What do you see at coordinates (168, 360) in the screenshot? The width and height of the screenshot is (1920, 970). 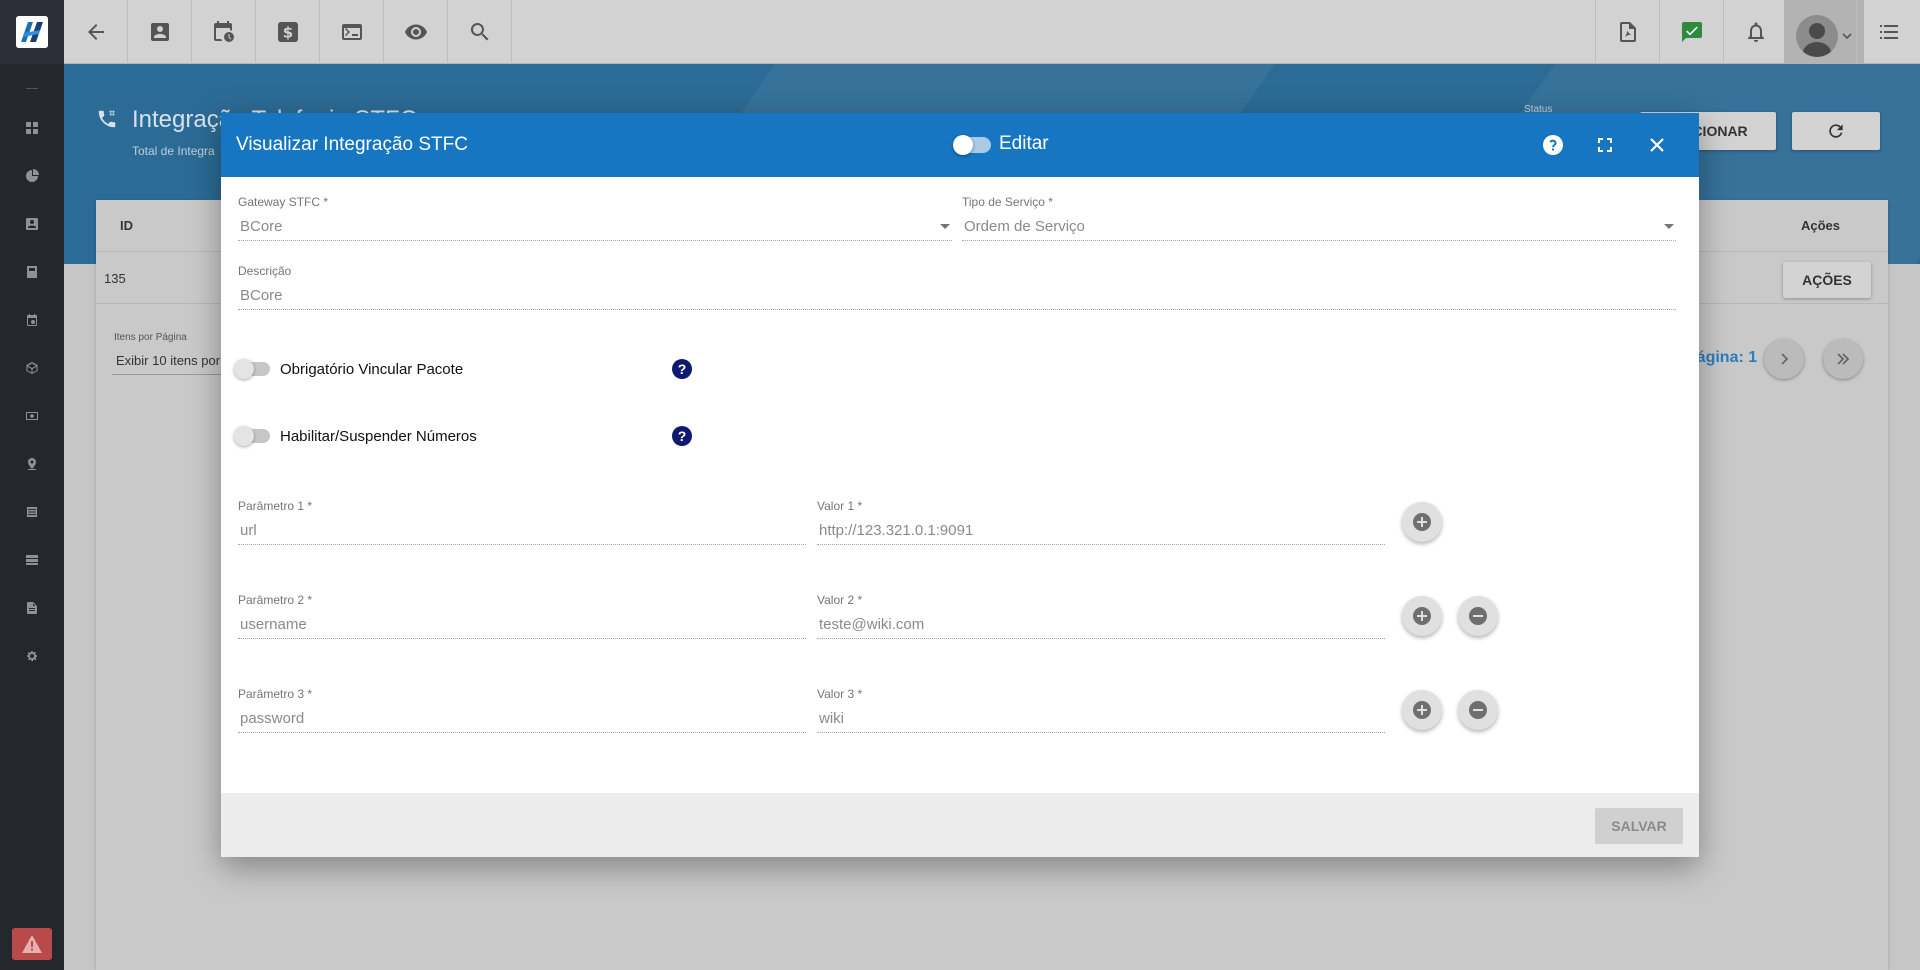 I see `per-page-select: Exibir 10 itens por` at bounding box center [168, 360].